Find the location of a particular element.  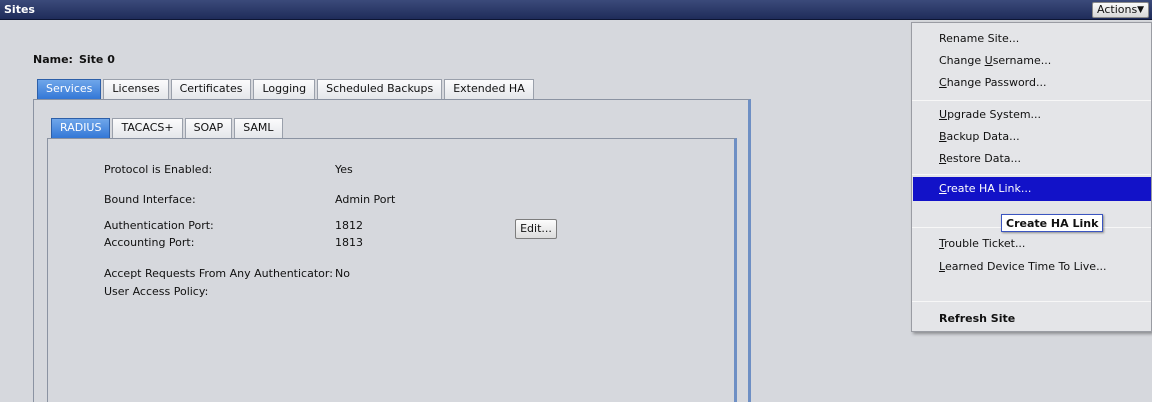

tooltip: Create HA Link is located at coordinates (1052, 223).